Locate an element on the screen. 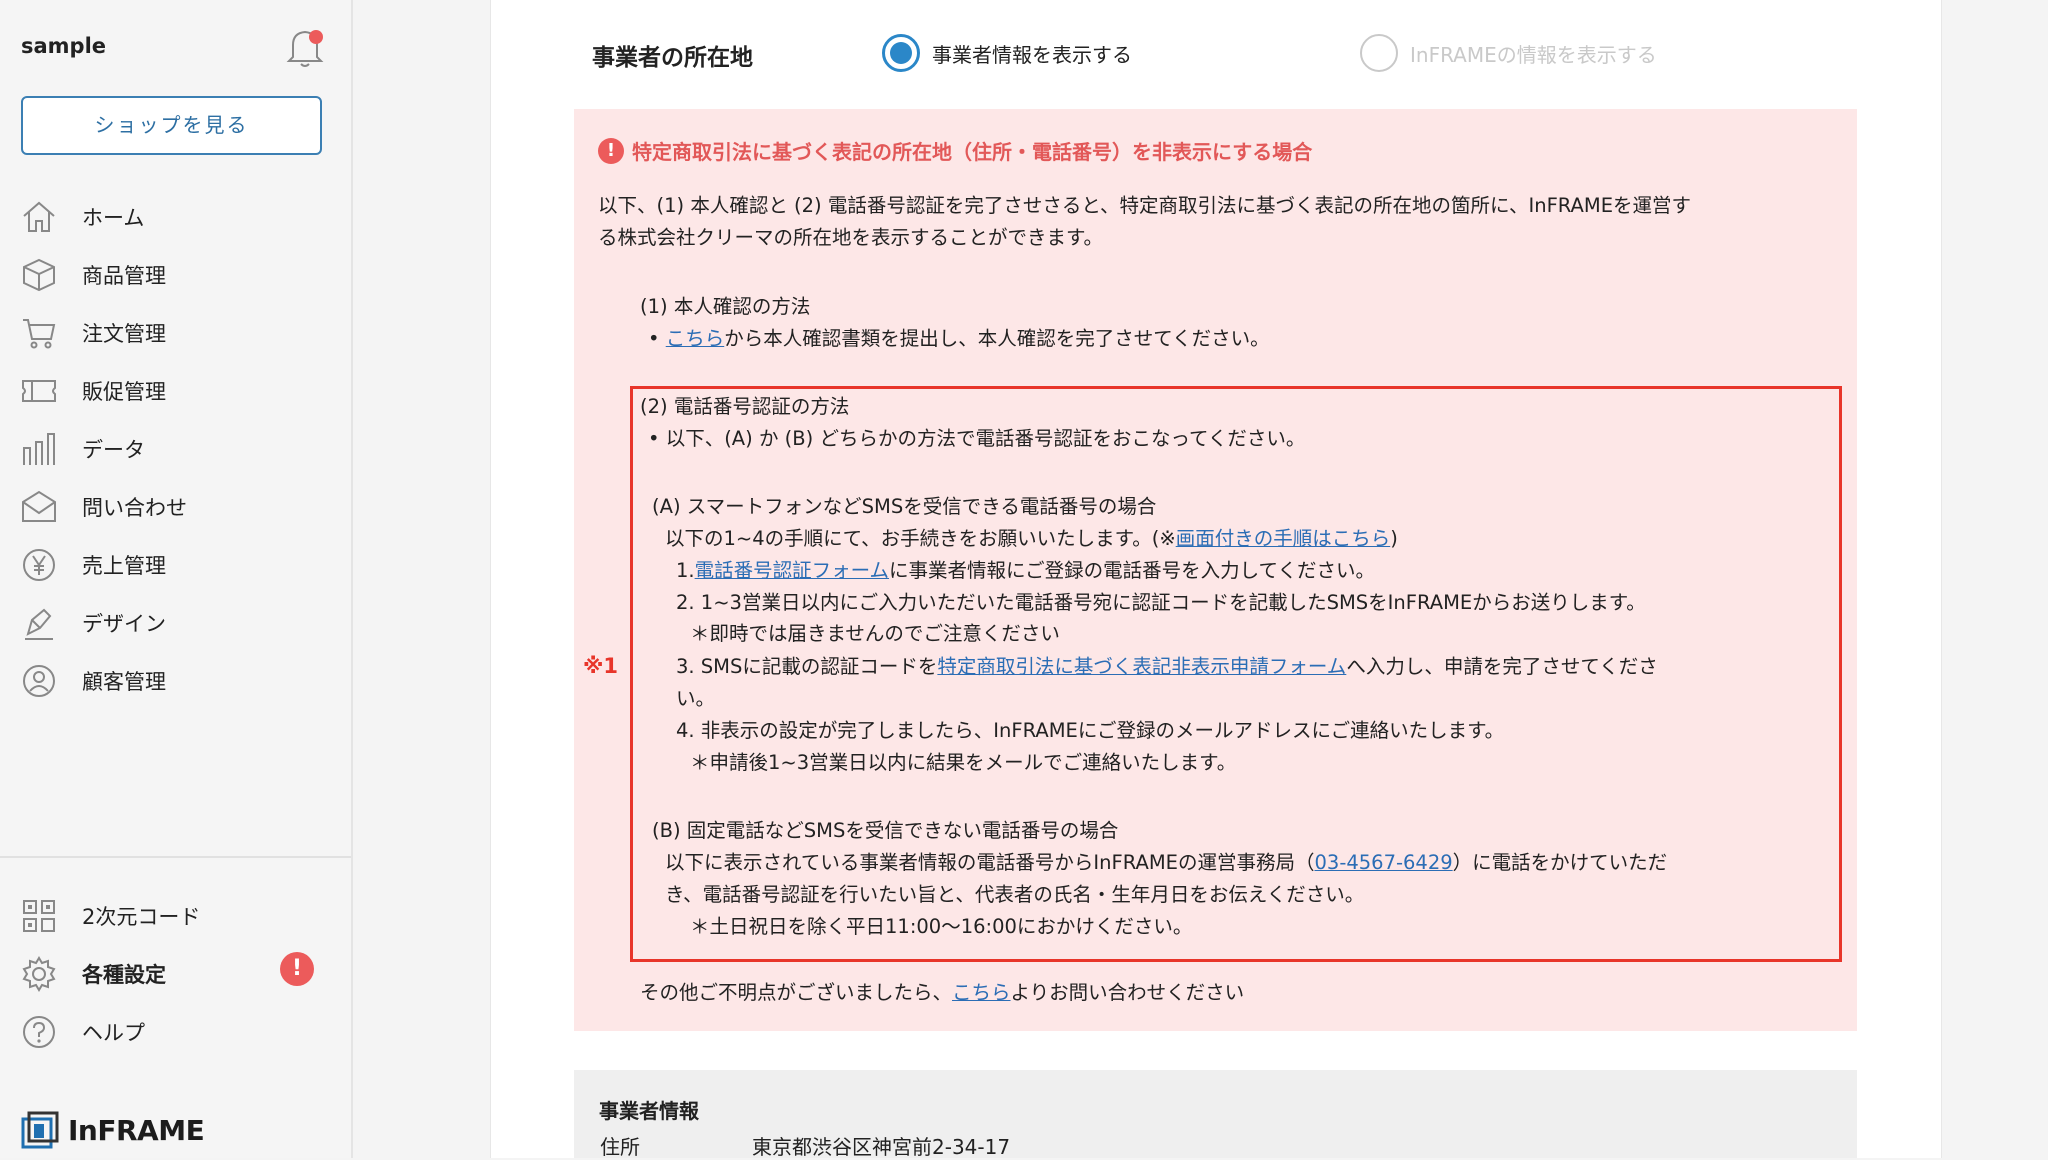 Image resolution: width=2048 pixels, height=1160 pixels. section1-title: (1) 本人確認の方法 is located at coordinates (725, 306).